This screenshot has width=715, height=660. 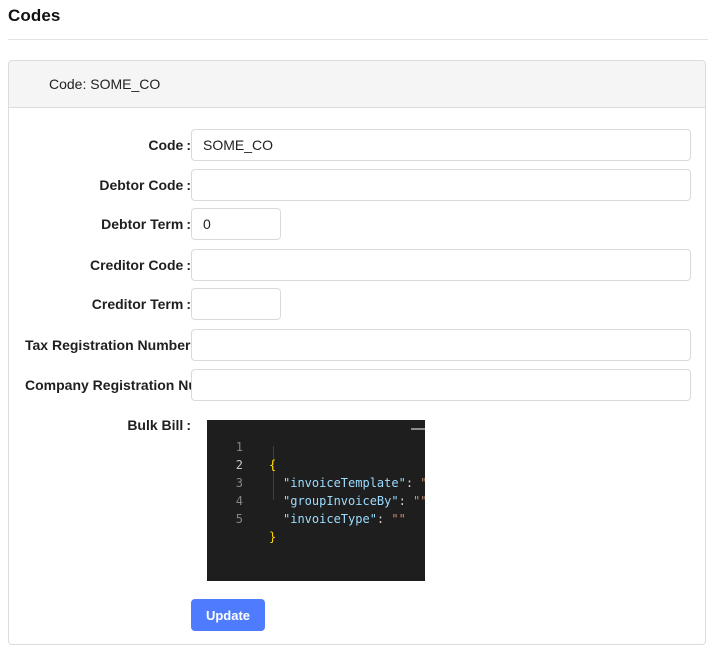 I want to click on debtor-code-label: Debtor Code:, so click(x=145, y=185).